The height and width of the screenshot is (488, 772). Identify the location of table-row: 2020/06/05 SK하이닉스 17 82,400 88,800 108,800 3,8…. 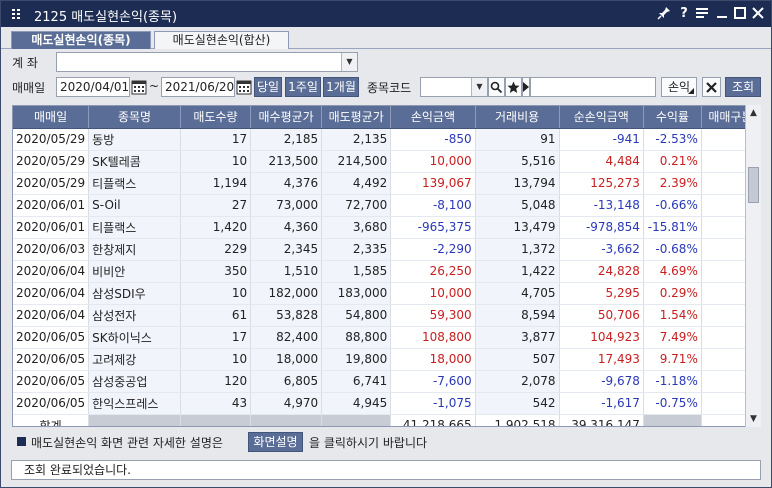
(386, 337).